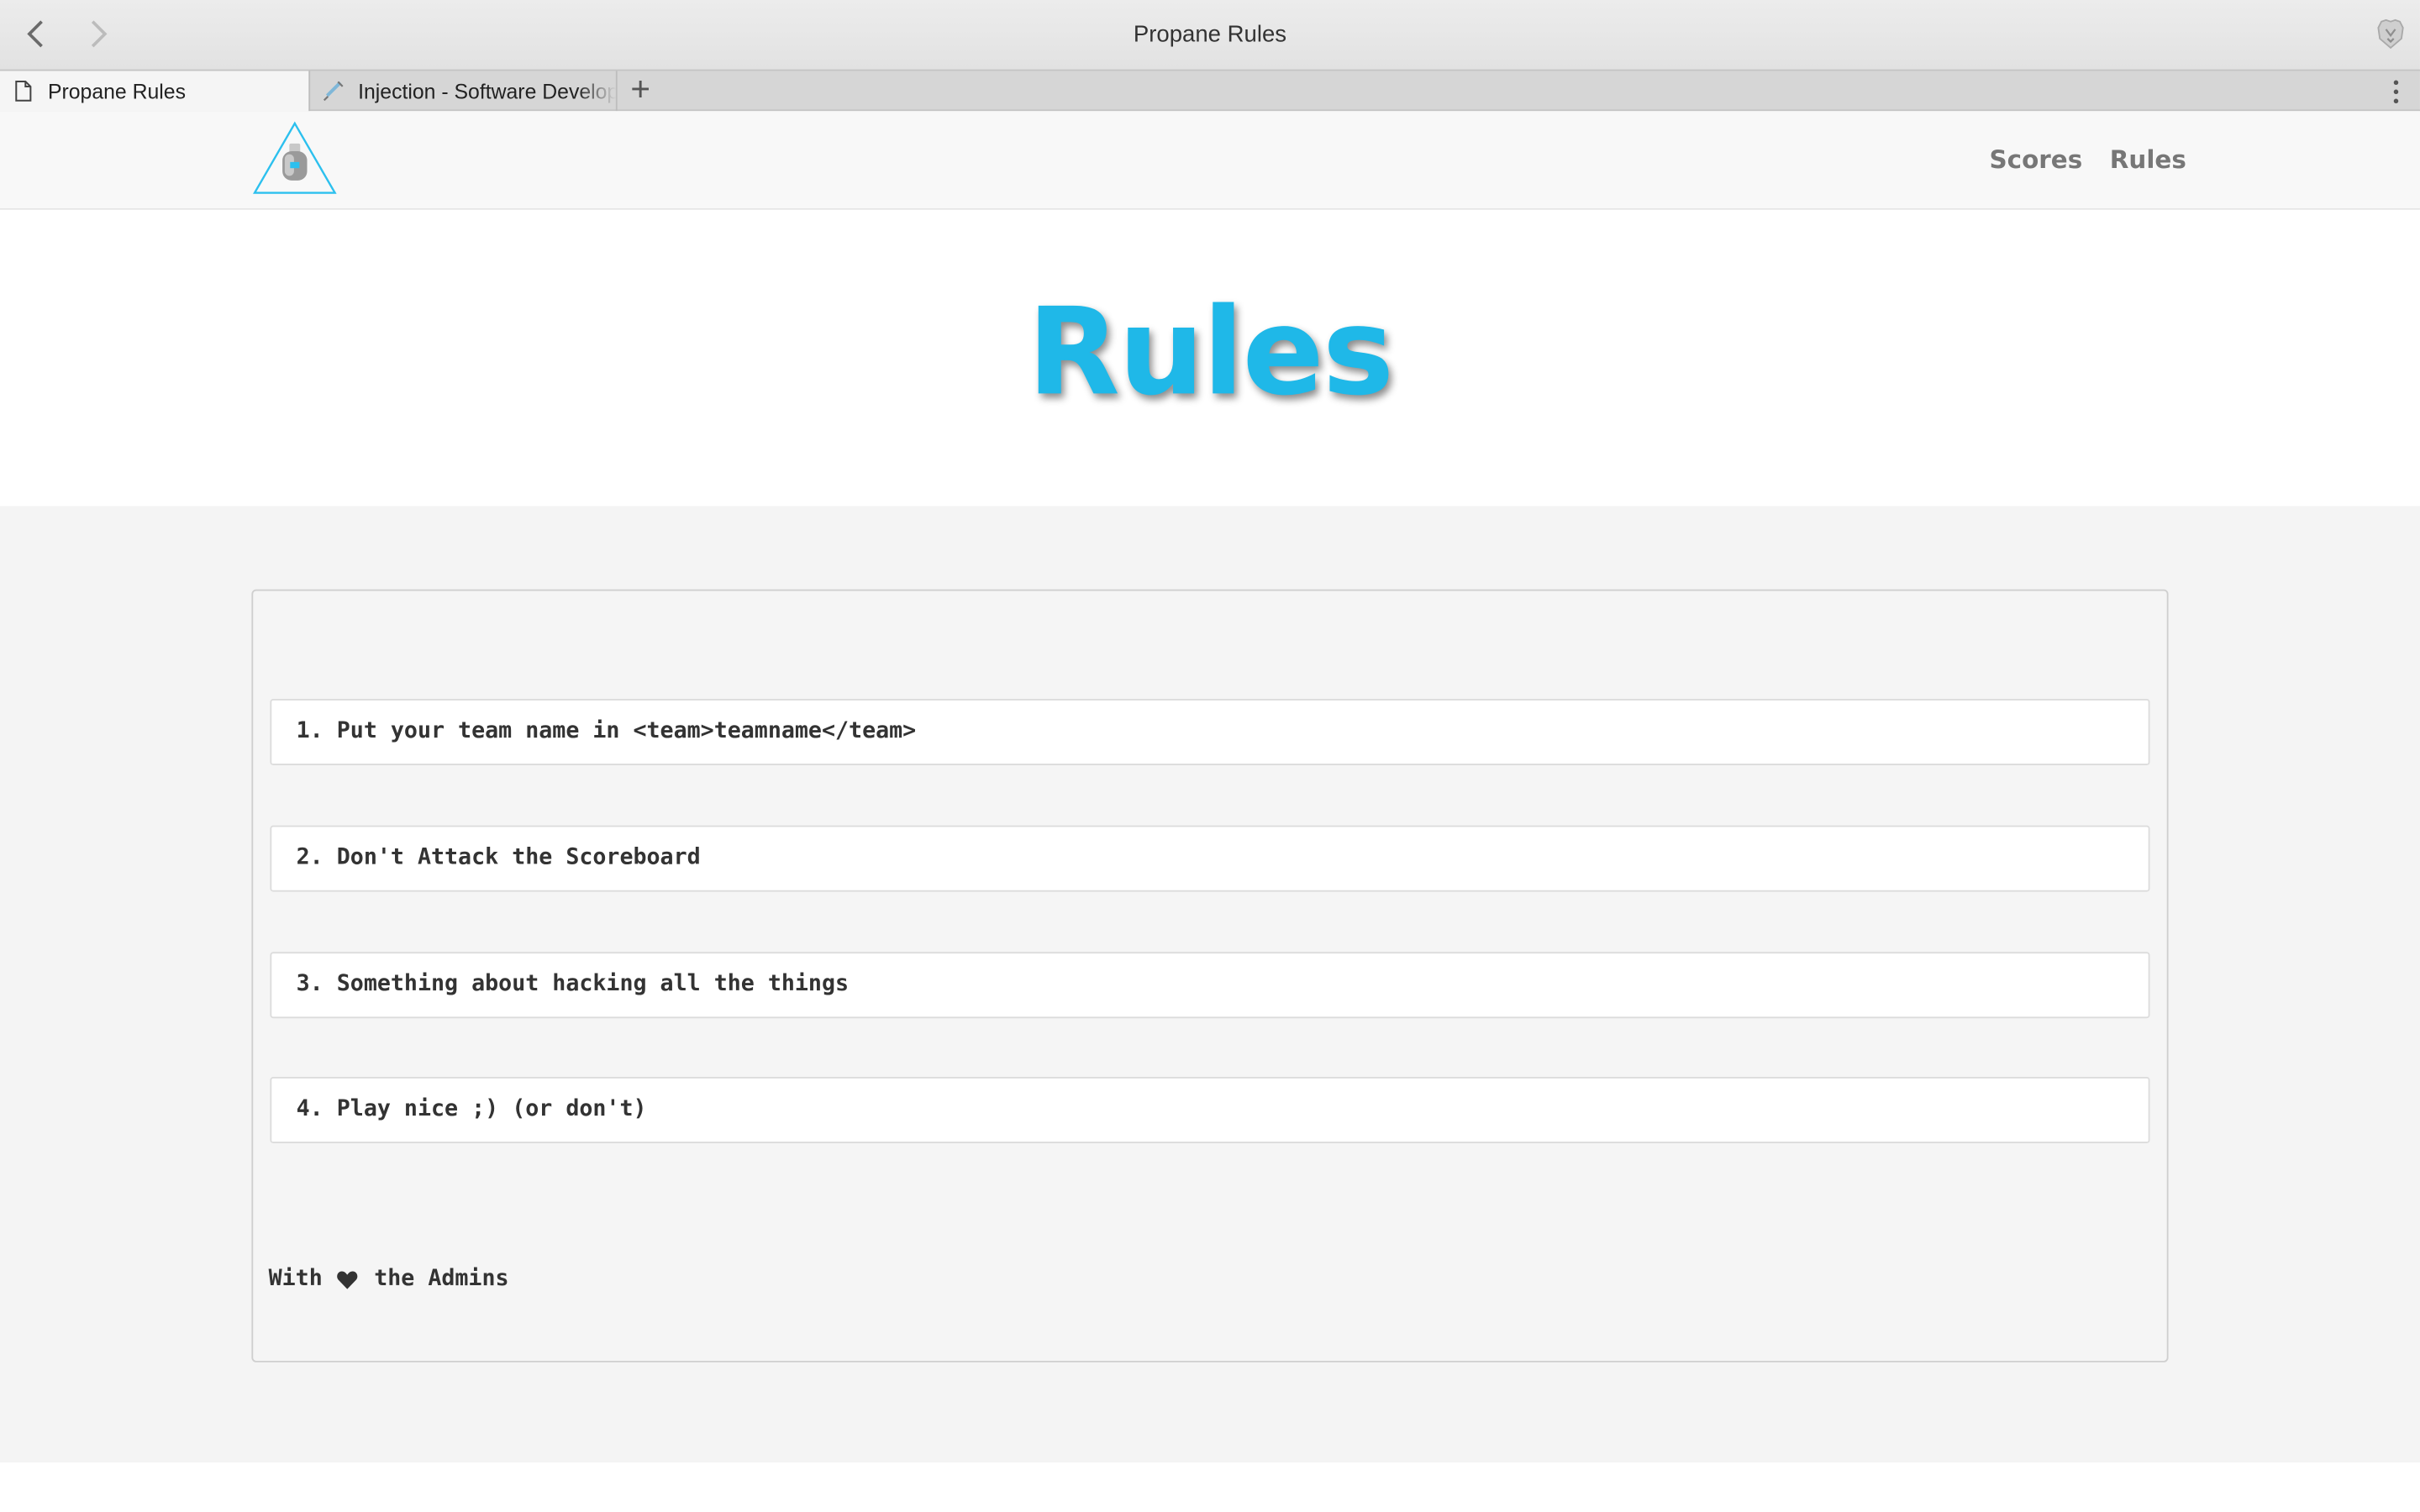 The width and height of the screenshot is (2420, 1512). I want to click on site-header: Scores Rules, so click(1210, 160).